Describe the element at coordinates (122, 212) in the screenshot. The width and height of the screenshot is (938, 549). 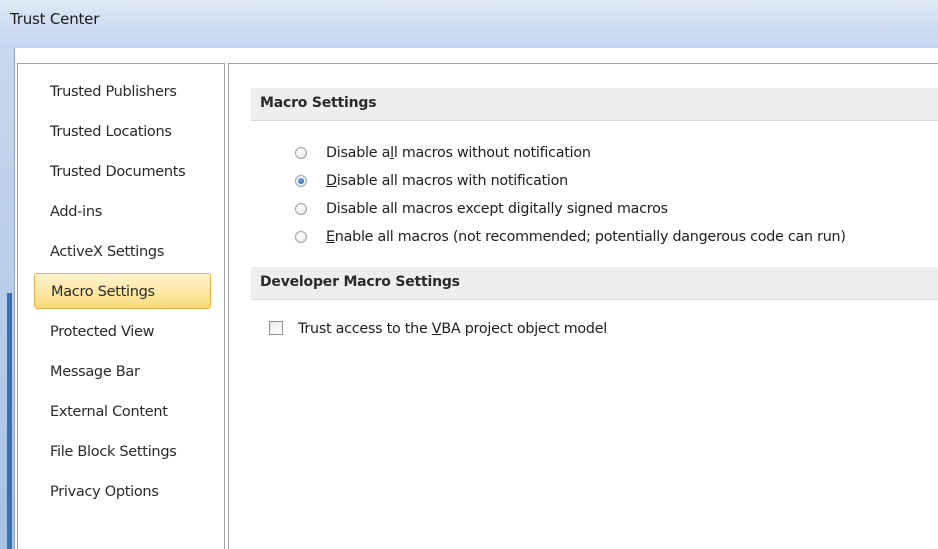
I see `sidebar-item-add-ins: Add-ins` at that location.